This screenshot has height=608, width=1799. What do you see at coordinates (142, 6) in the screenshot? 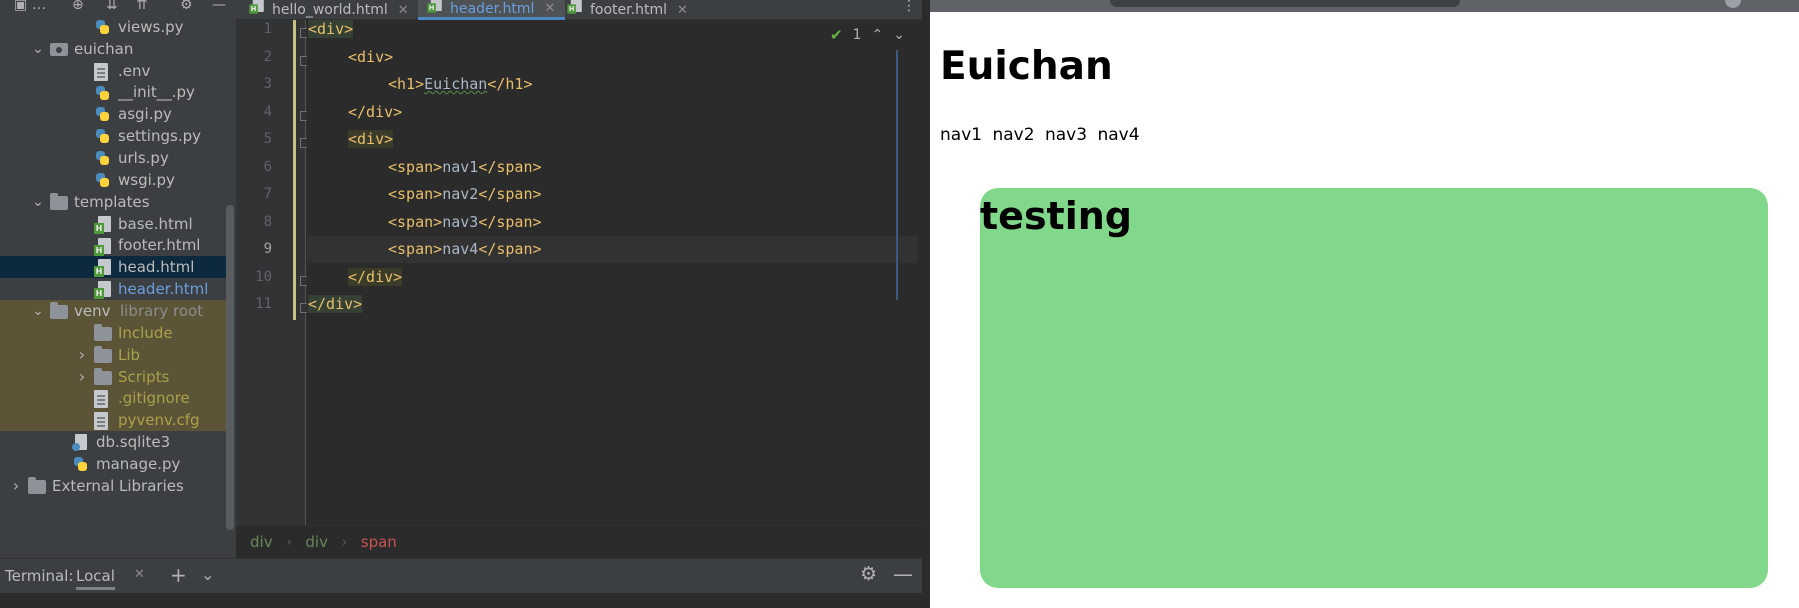
I see `collapse-all-icon: ⇈` at bounding box center [142, 6].